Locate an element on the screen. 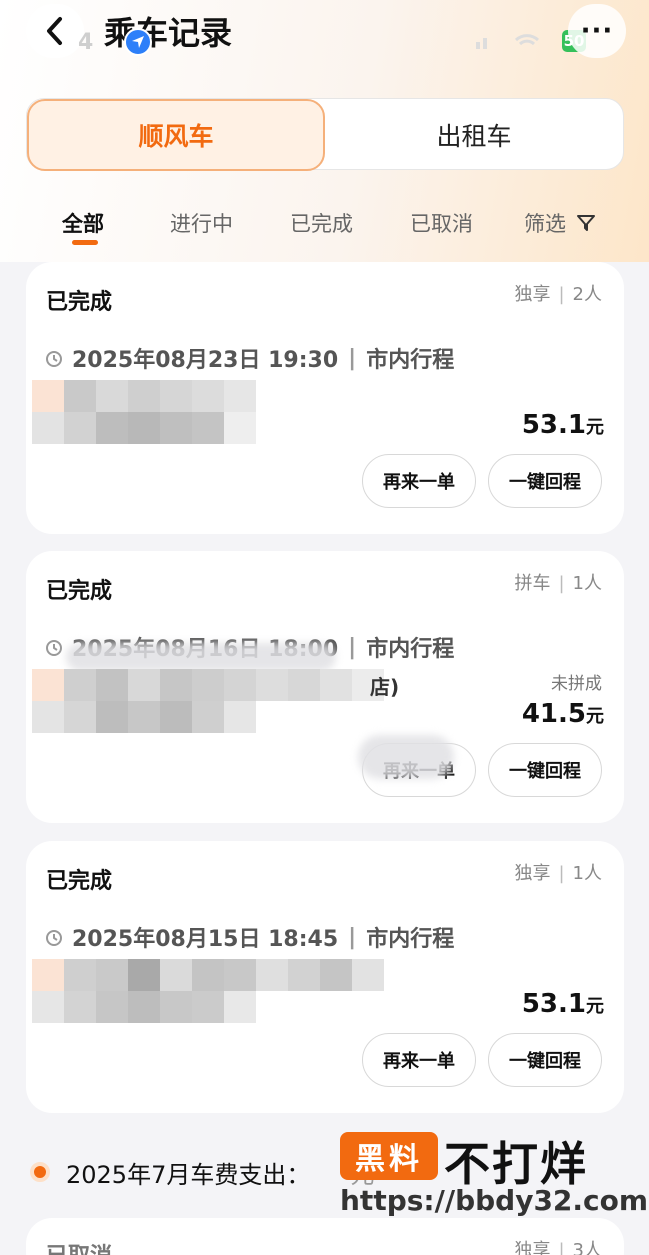 The height and width of the screenshot is (1255, 649). ride-type: 拼车 is located at coordinates (532, 583).